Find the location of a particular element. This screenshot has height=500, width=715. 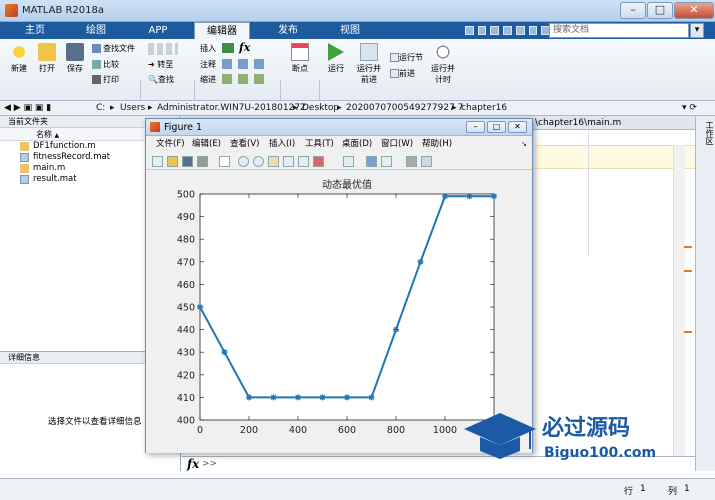

x-tick-label: 800 is located at coordinates (396, 430).